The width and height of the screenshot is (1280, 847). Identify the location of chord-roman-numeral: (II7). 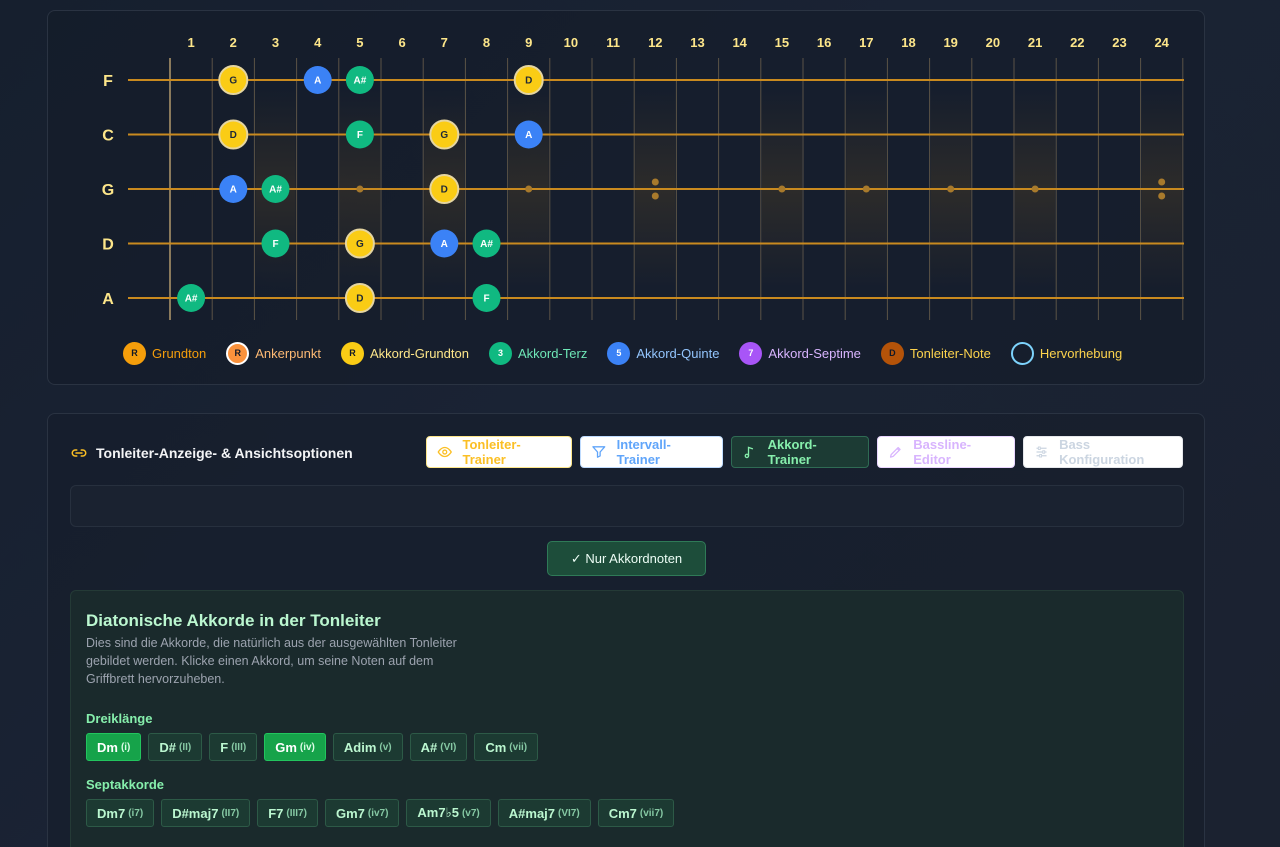
(230, 813).